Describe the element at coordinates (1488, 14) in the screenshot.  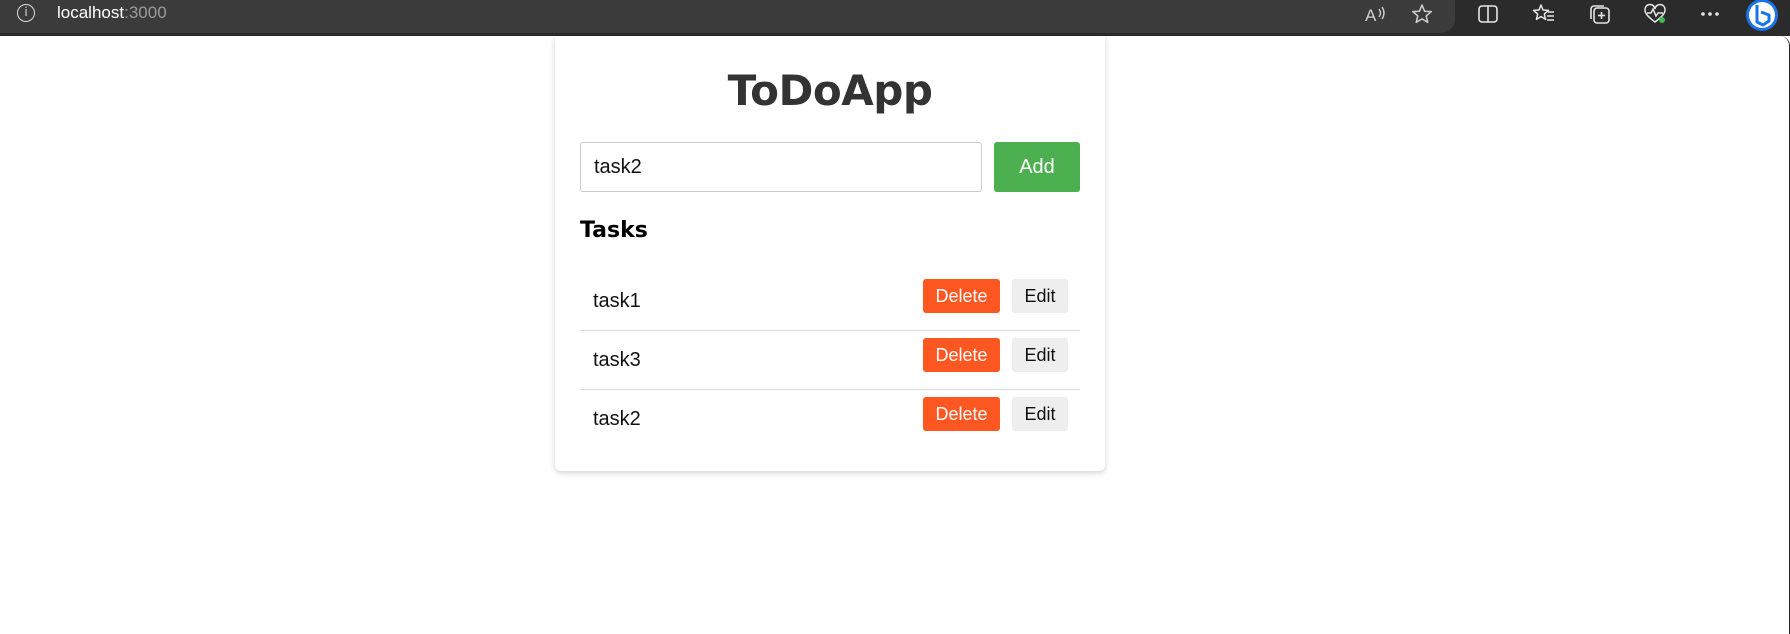
I see `split-screen-icon` at that location.